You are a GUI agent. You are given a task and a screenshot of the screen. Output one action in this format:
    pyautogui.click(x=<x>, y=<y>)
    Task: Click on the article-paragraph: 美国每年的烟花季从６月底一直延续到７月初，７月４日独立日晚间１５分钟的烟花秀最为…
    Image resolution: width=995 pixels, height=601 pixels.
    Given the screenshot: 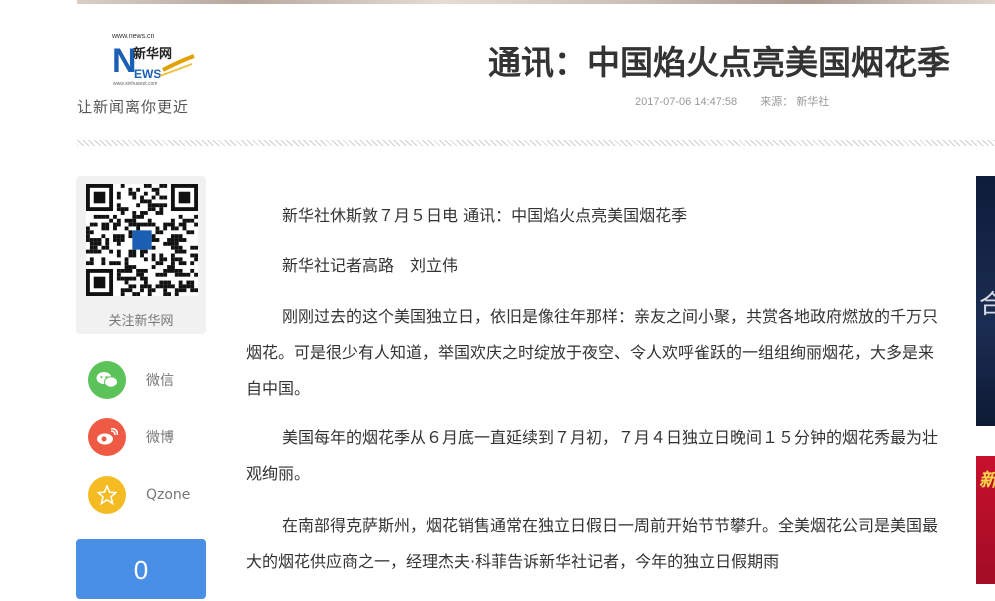 What is the action you would take?
    pyautogui.click(x=592, y=455)
    